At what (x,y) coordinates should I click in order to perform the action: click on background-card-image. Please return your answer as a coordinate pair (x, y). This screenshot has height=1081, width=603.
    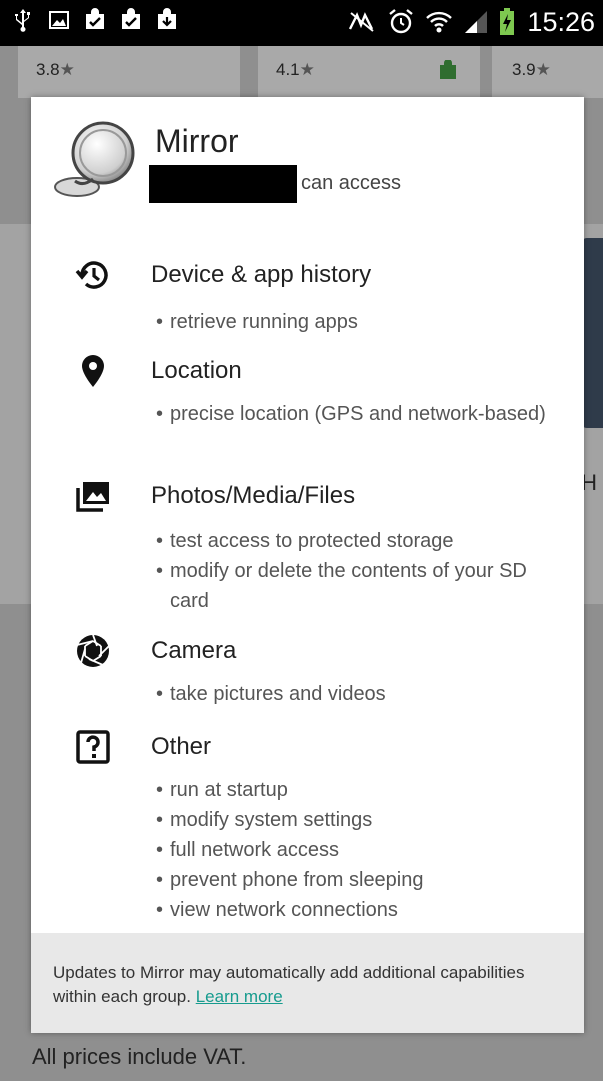
    Looking at the image, I should click on (592, 333).